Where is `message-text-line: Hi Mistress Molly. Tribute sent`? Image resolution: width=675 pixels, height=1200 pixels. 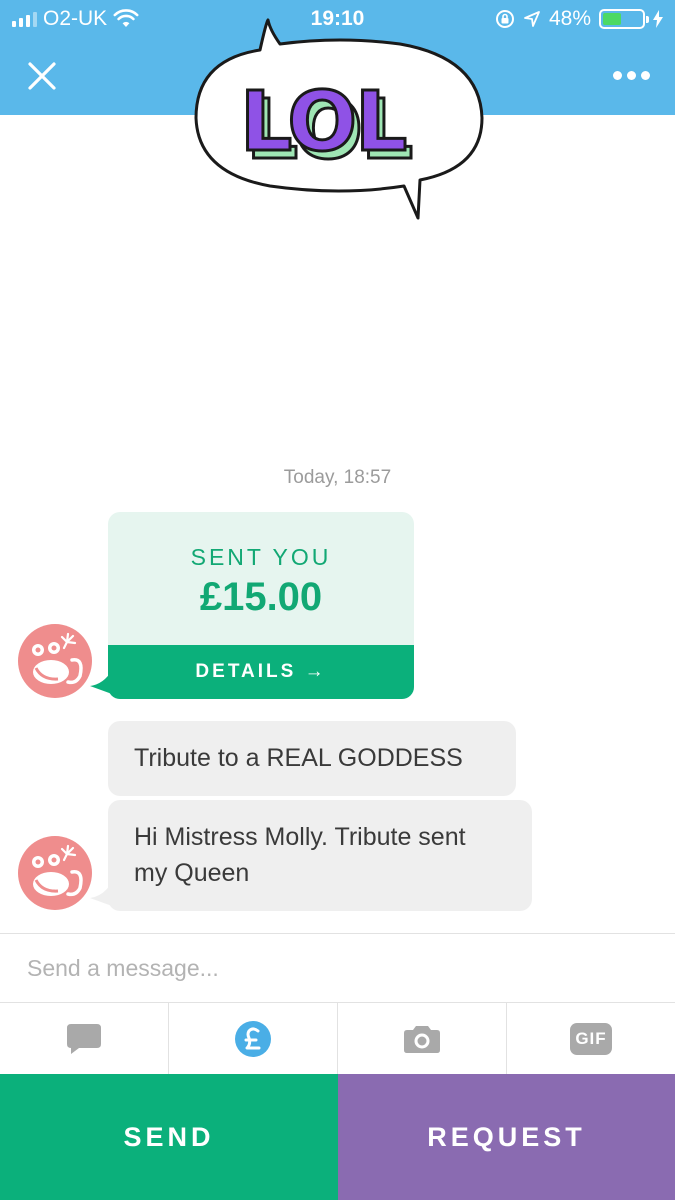 message-text-line: Hi Mistress Molly. Tribute sent is located at coordinates (300, 837).